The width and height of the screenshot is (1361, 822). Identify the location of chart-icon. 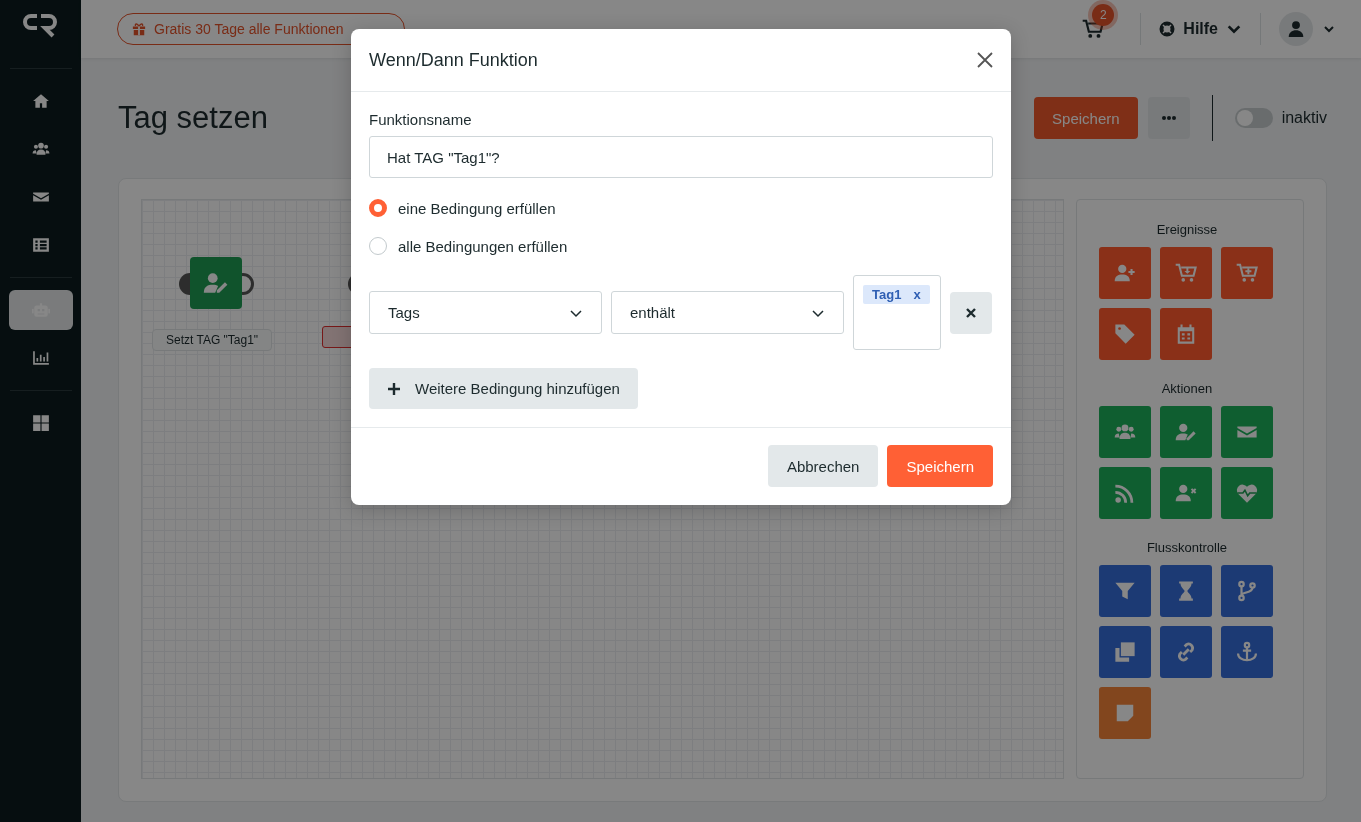
(40, 358).